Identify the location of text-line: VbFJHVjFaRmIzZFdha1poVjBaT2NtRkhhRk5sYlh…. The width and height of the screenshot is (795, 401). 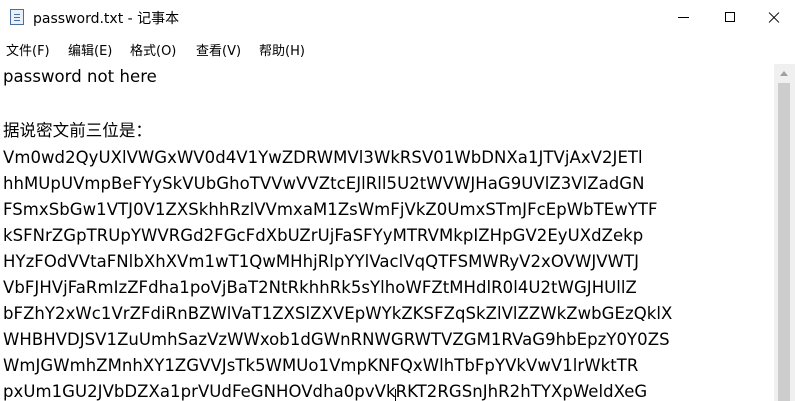
(320, 287).